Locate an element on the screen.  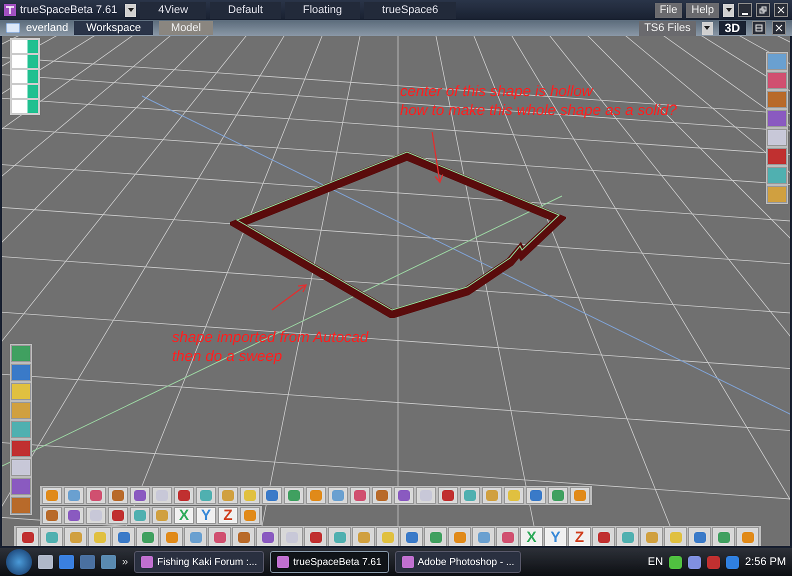
restore-button is located at coordinates (763, 10).